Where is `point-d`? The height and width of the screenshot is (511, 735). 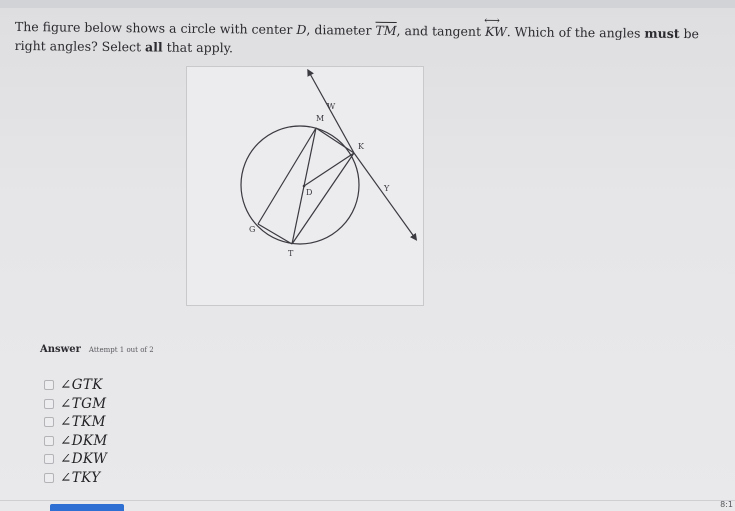 point-d is located at coordinates (304, 186).